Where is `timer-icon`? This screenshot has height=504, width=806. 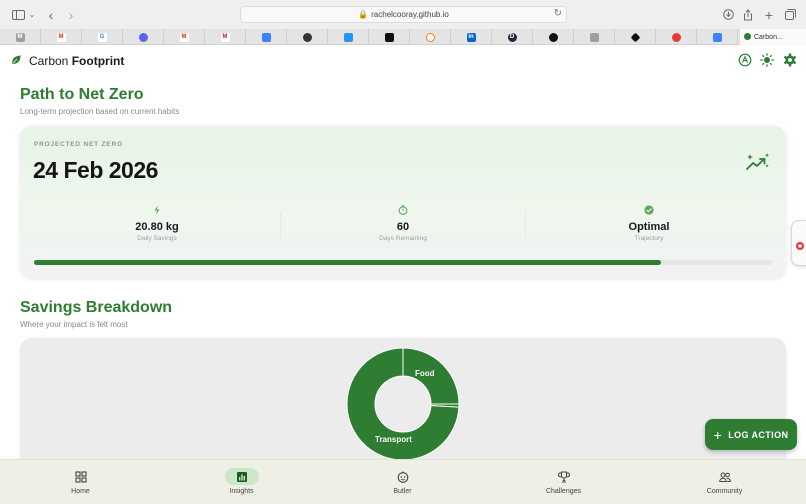 timer-icon is located at coordinates (403, 210).